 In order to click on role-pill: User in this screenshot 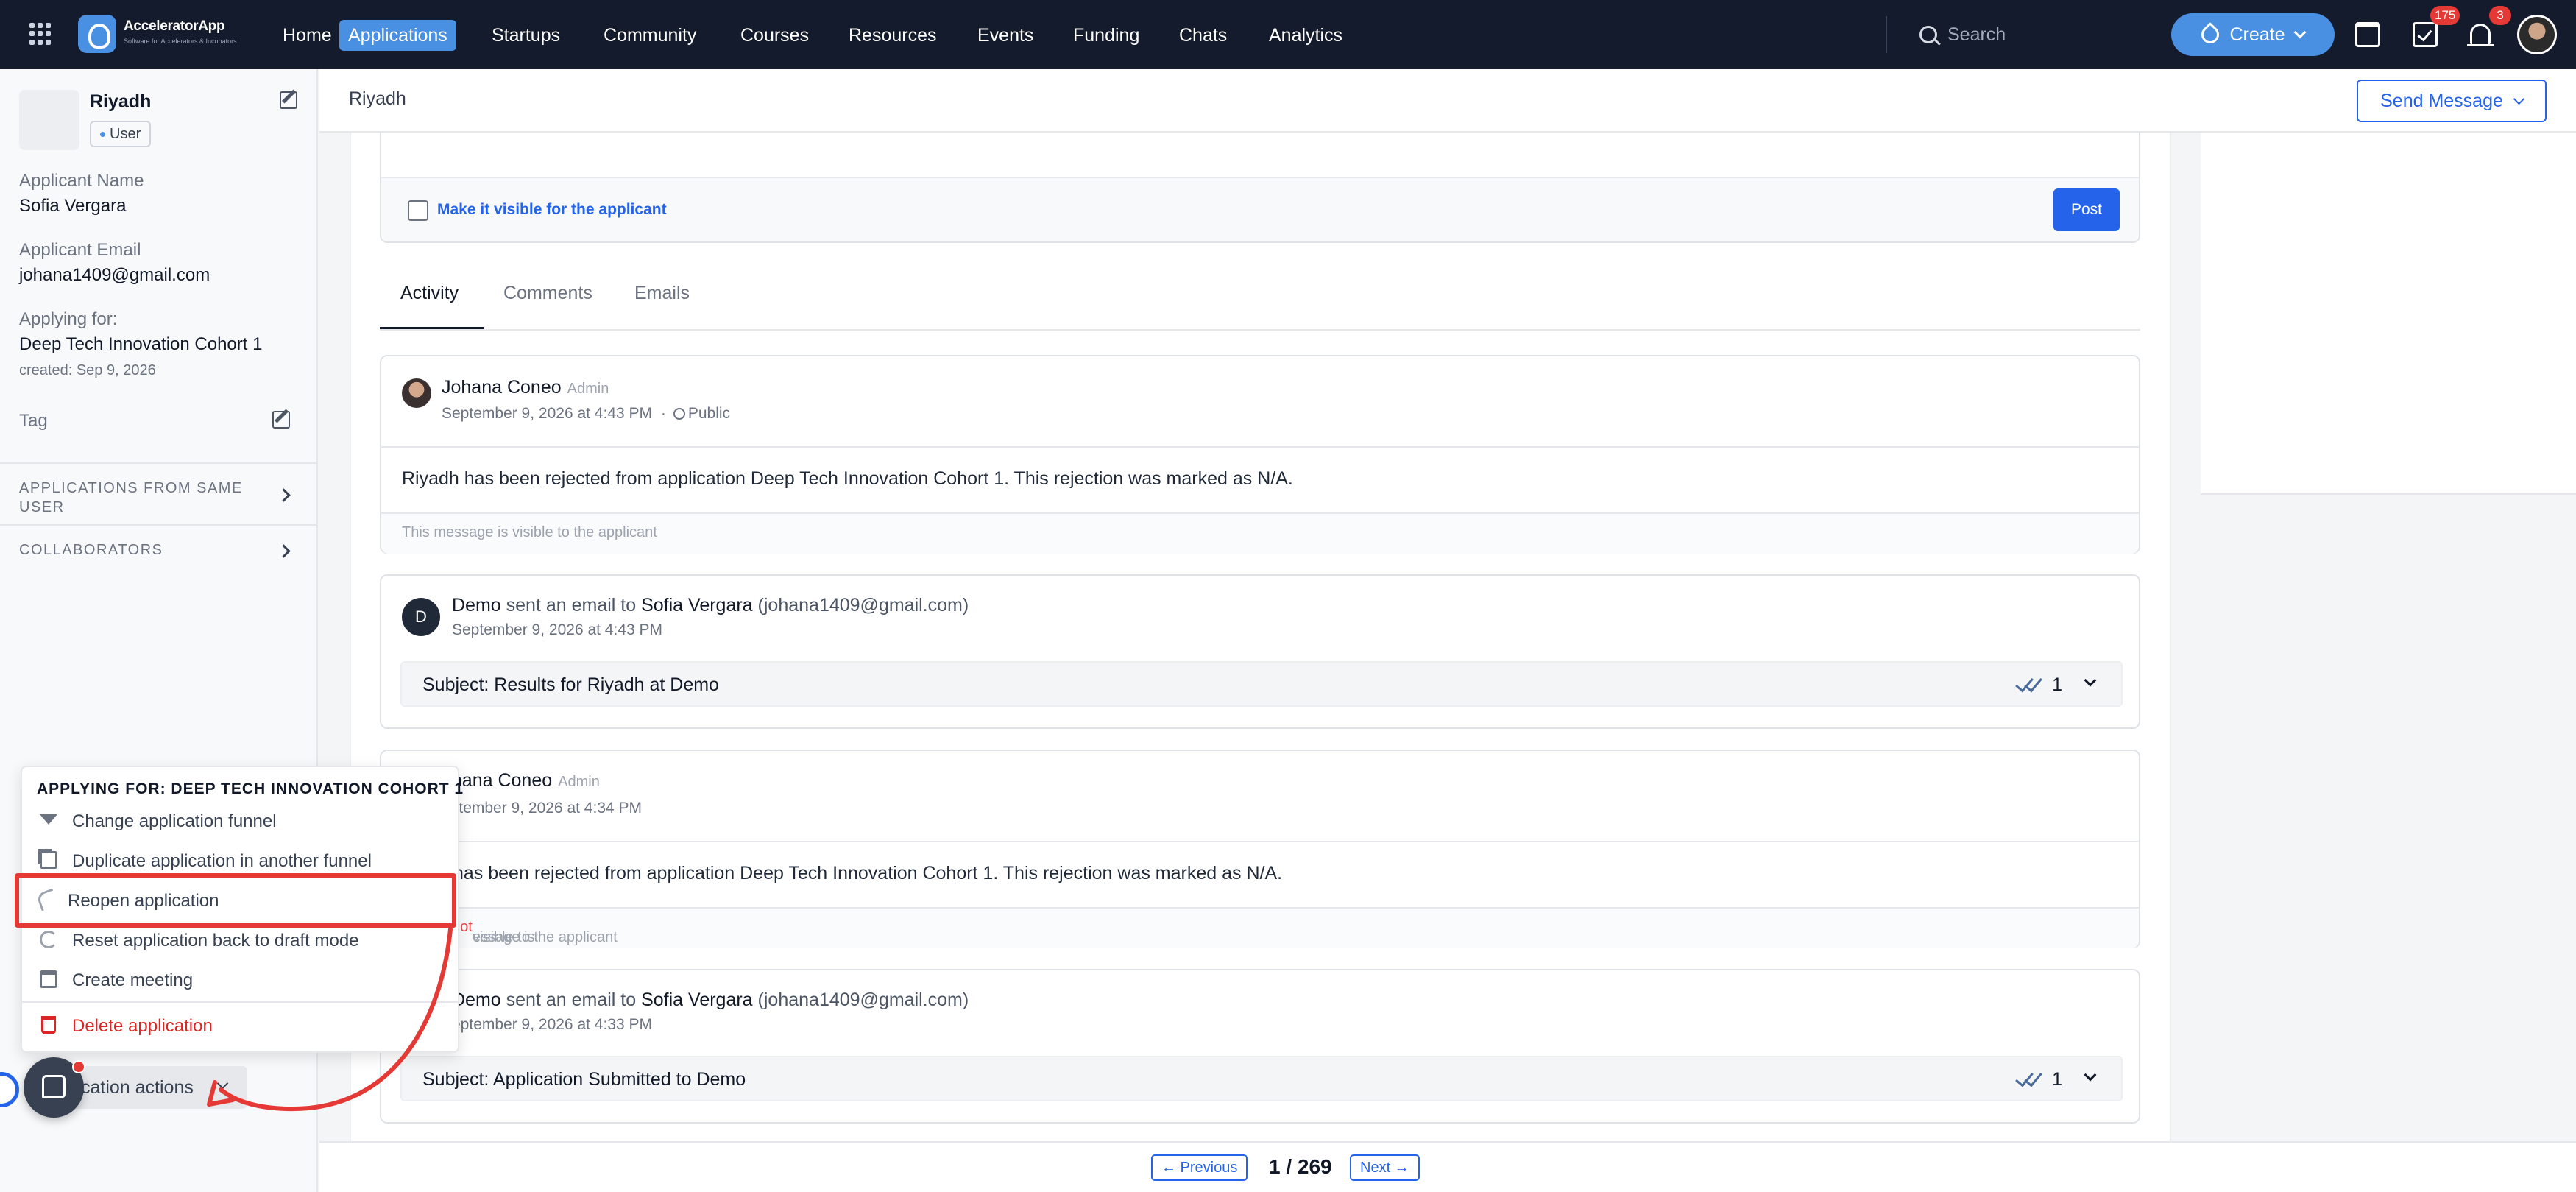, I will do `click(121, 134)`.